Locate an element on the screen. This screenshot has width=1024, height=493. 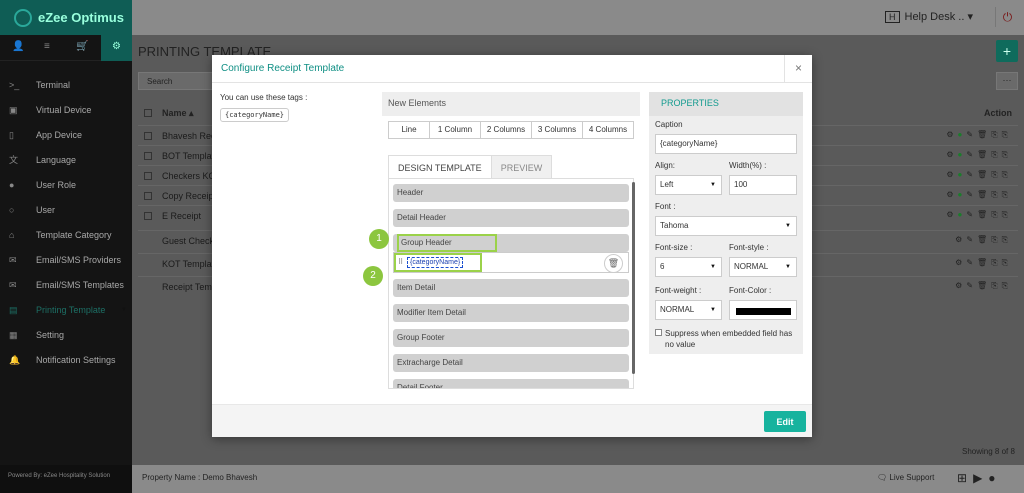
row-name: BOT Templat is located at coordinates (188, 156).